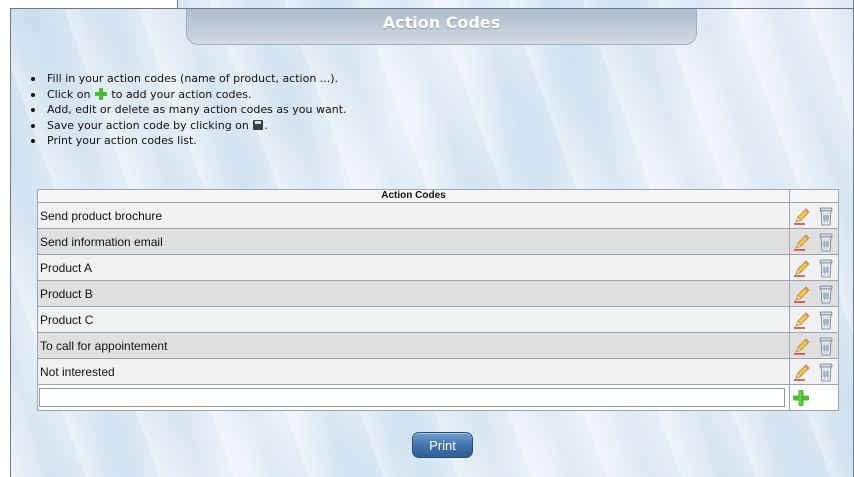 This screenshot has width=854, height=477. I want to click on column-header-actions, so click(814, 196).